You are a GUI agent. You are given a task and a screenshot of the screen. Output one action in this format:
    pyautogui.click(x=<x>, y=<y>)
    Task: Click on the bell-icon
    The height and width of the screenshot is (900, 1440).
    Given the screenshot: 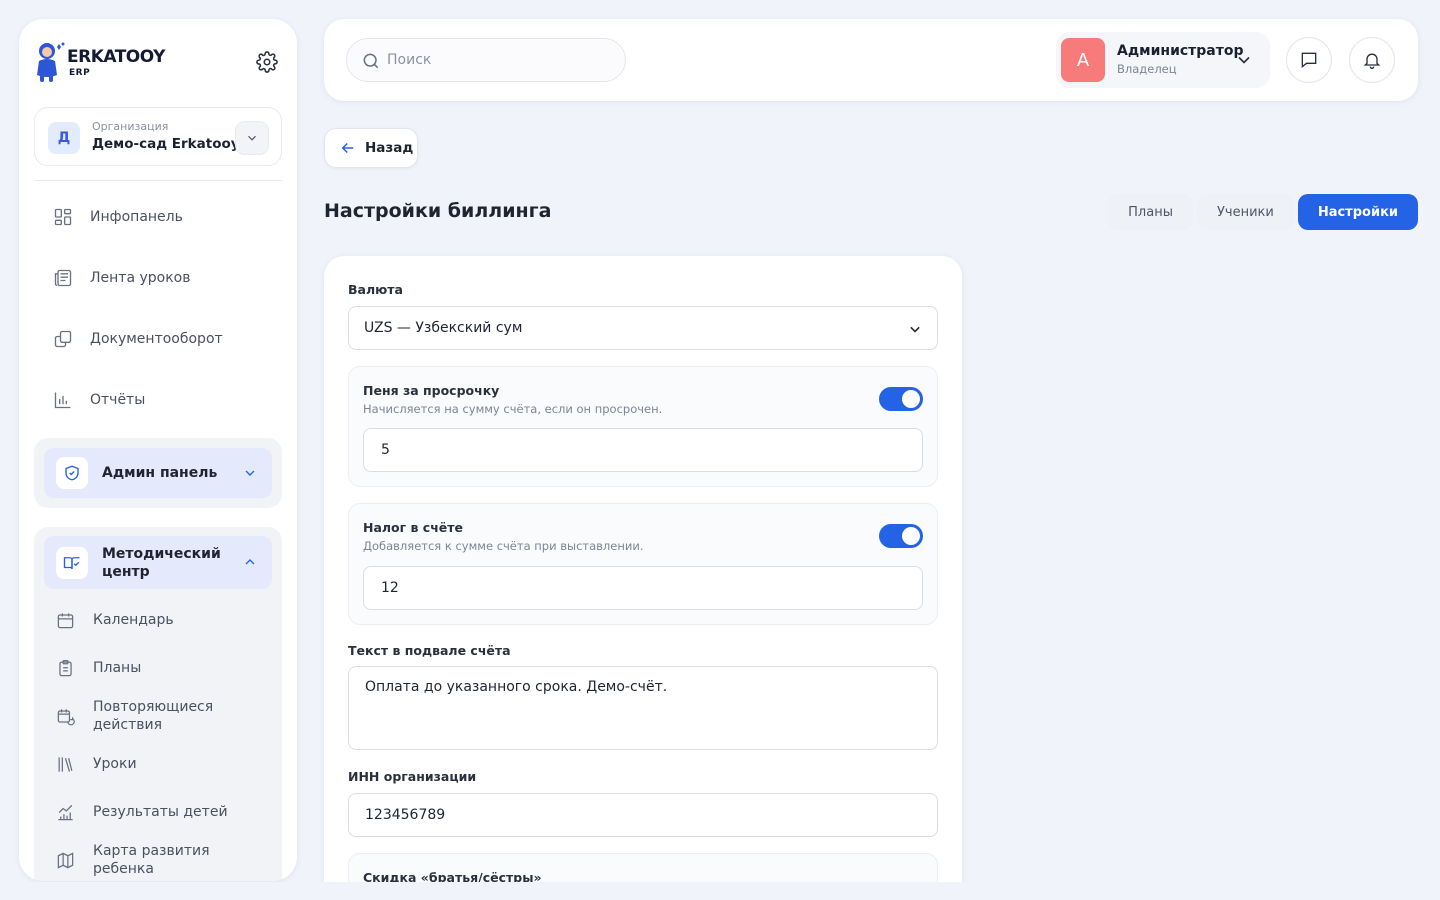 What is the action you would take?
    pyautogui.click(x=1372, y=61)
    